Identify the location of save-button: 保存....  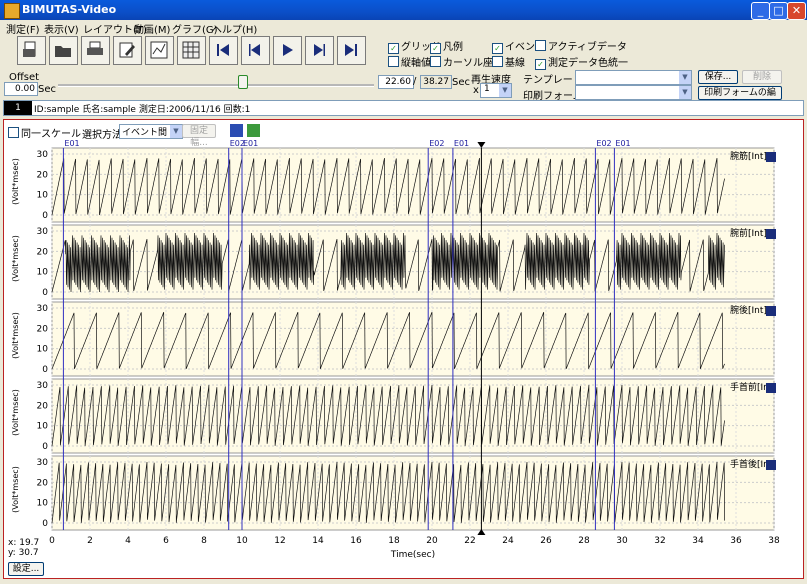
(718, 77).